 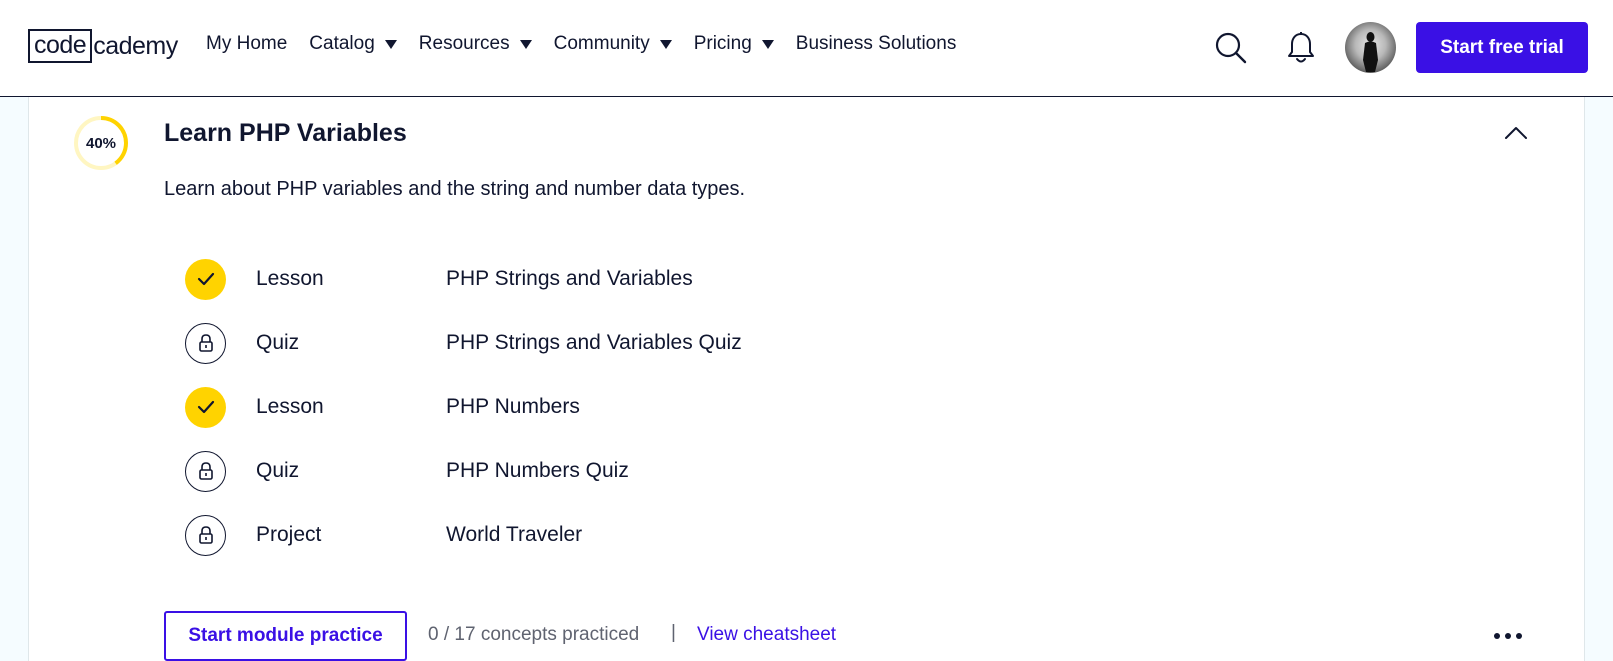 I want to click on nav-my-home: My Home, so click(x=246, y=44).